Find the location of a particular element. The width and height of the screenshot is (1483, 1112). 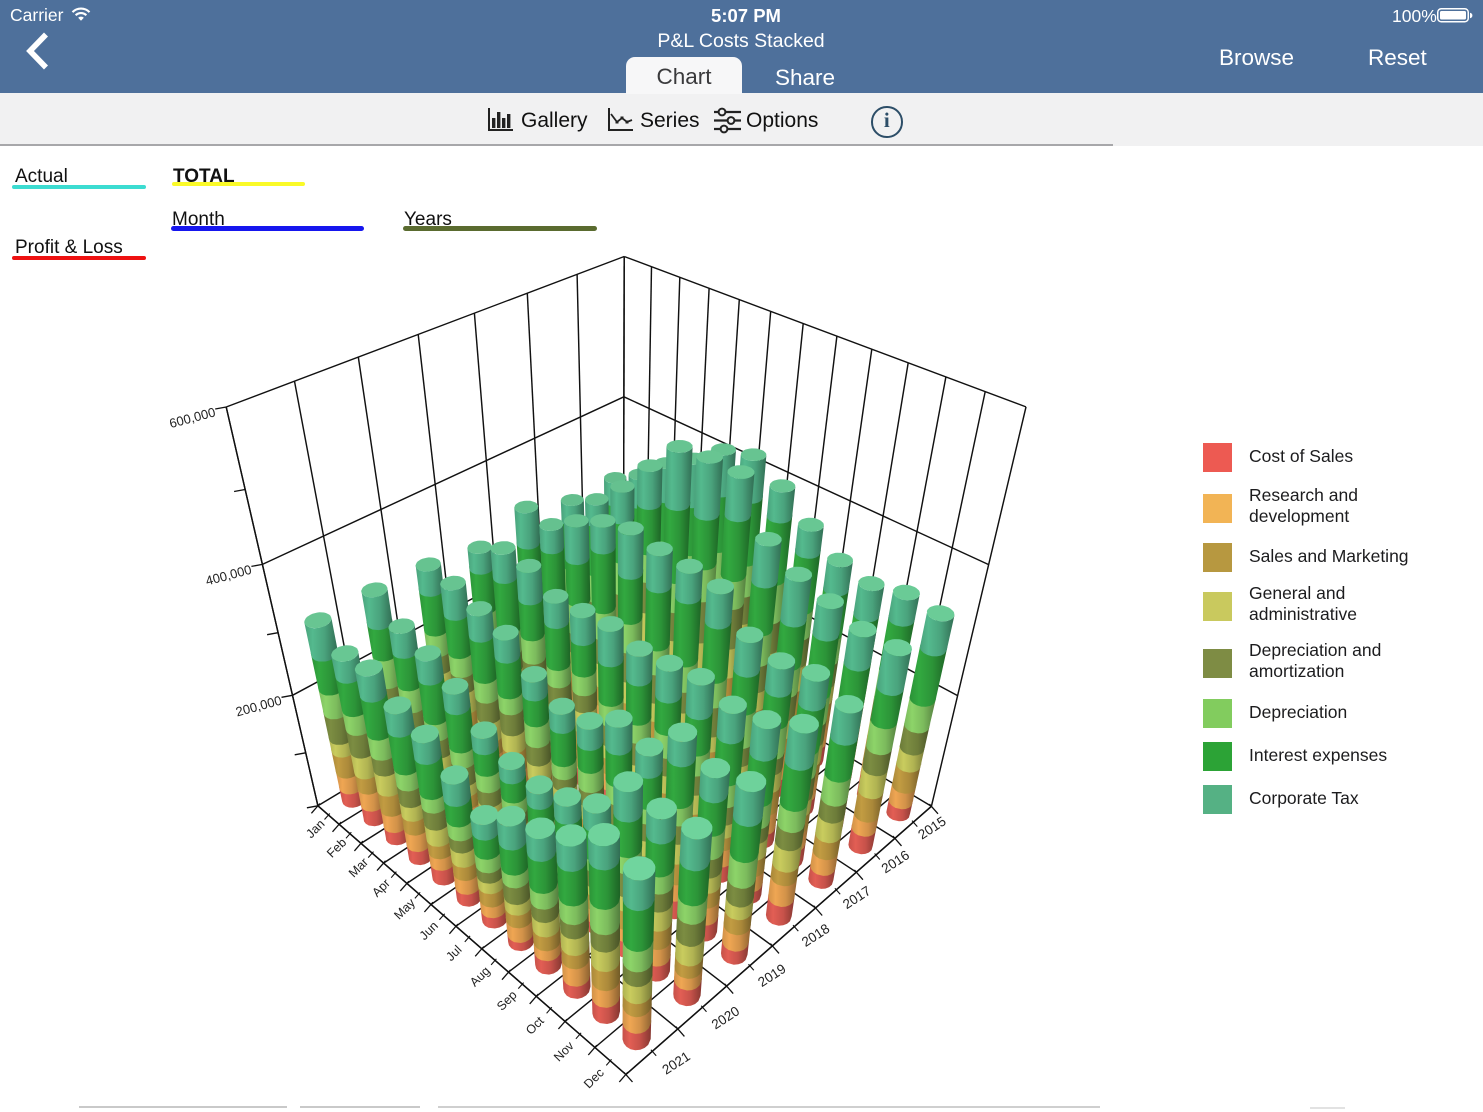

svg-text: 600,000 is located at coordinates (192, 417).